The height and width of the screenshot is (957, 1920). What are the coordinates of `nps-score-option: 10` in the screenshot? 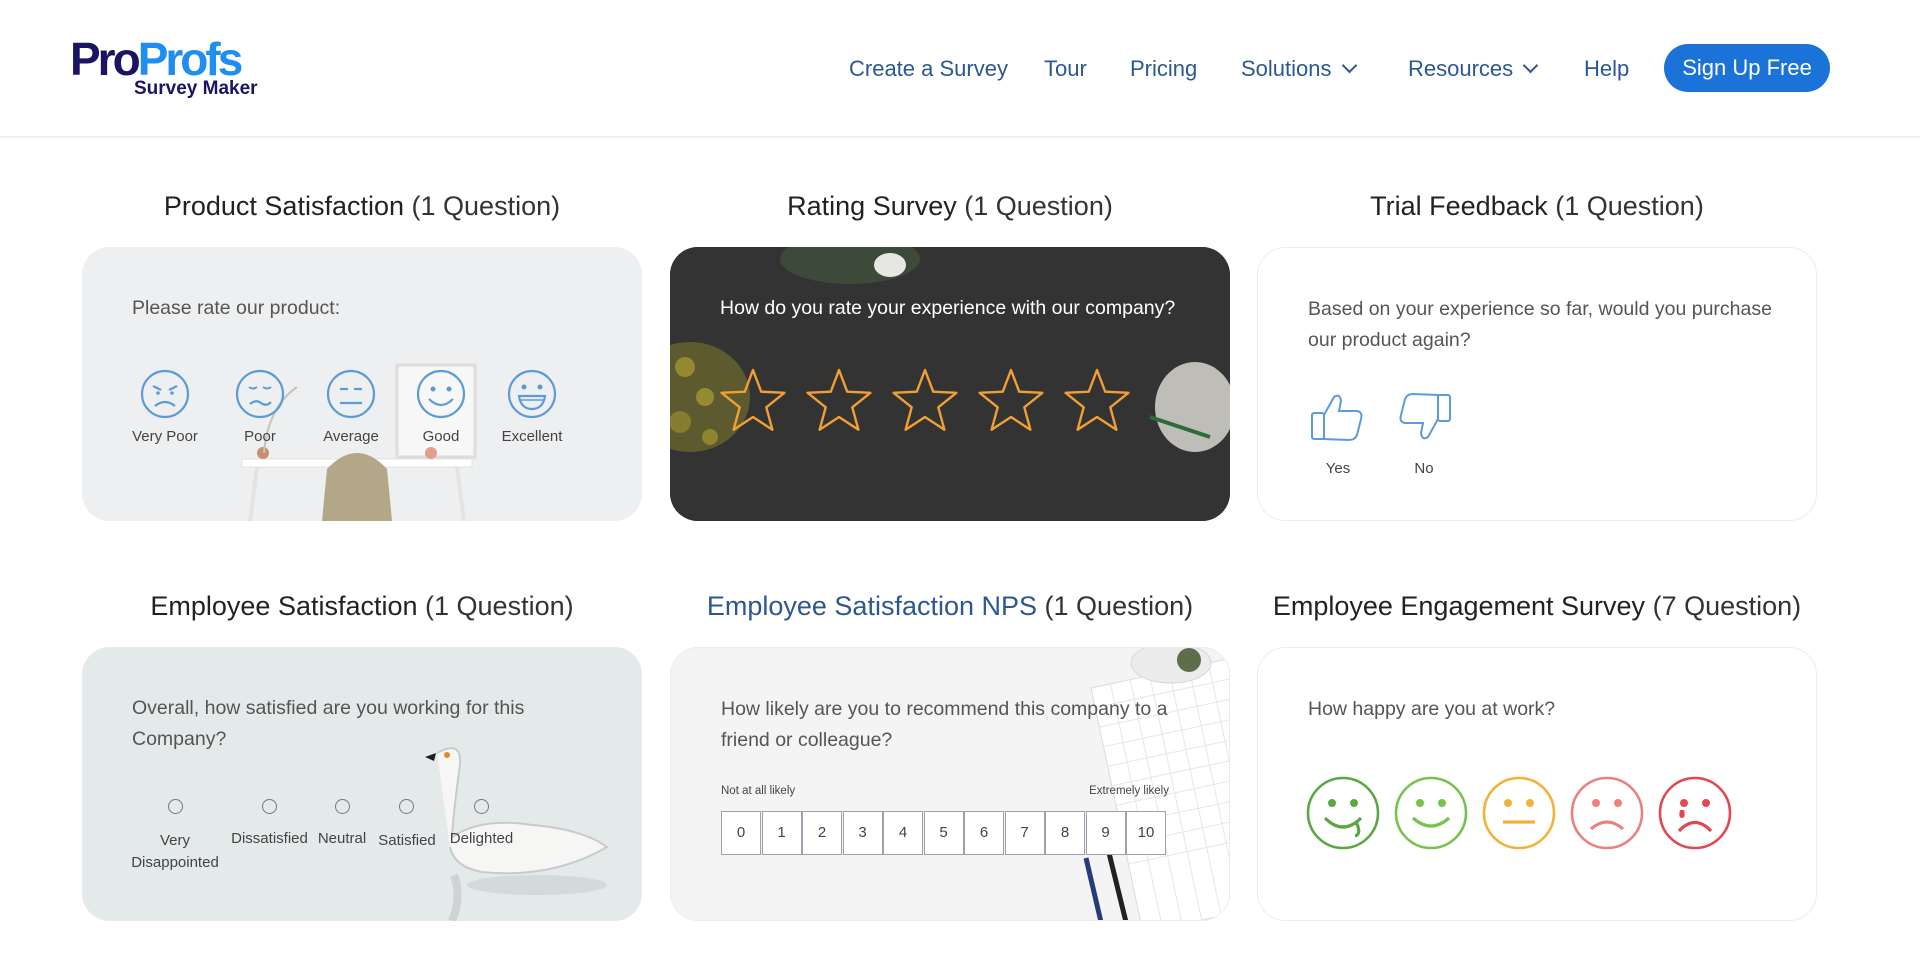 It's located at (1146, 833).